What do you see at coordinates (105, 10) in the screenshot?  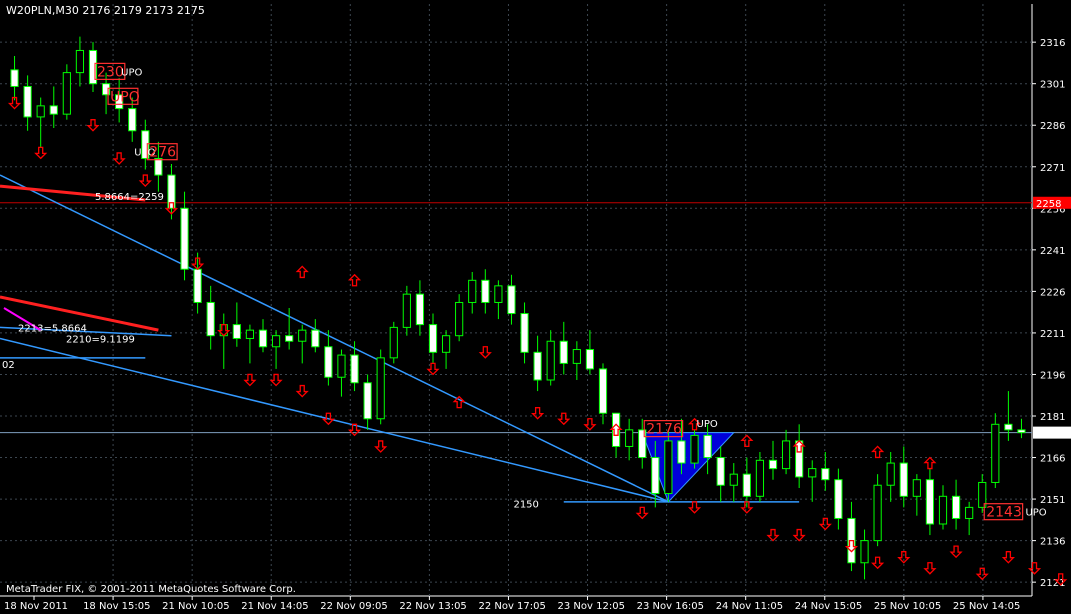 I see `symbol-info: W20PLN,M30 2176 2179 2173 2175` at bounding box center [105, 10].